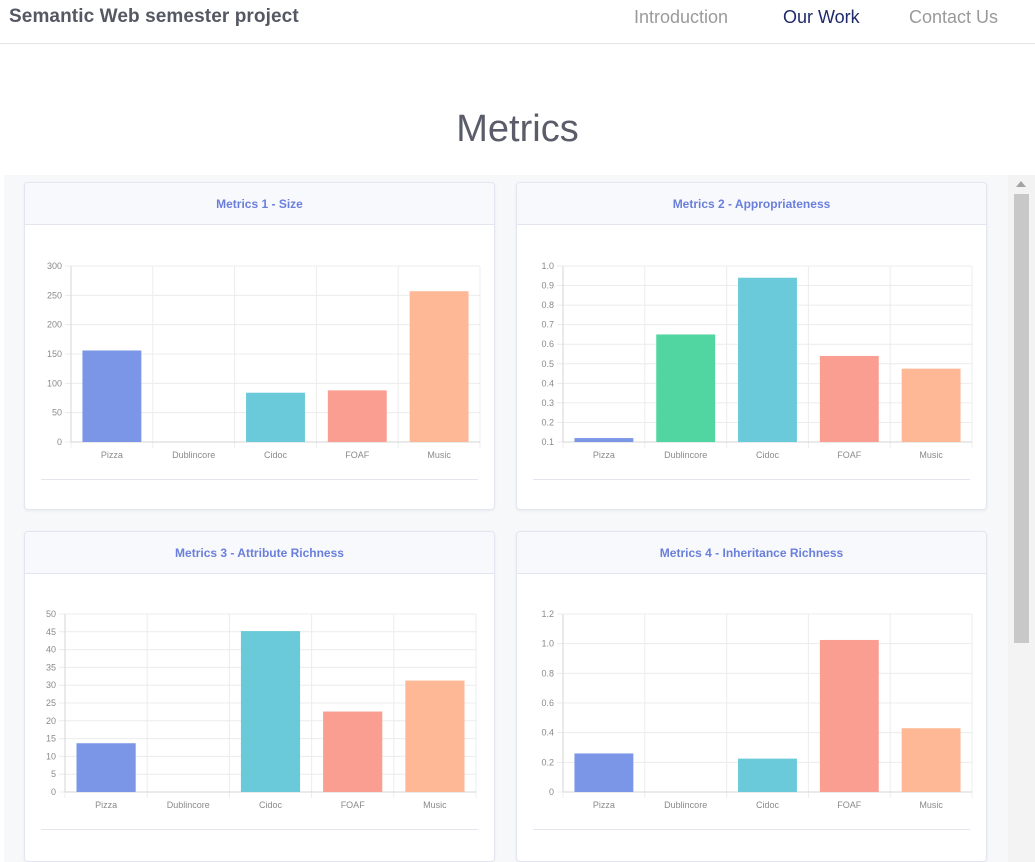  I want to click on bar-attribute-richness-pizza, so click(106, 767).